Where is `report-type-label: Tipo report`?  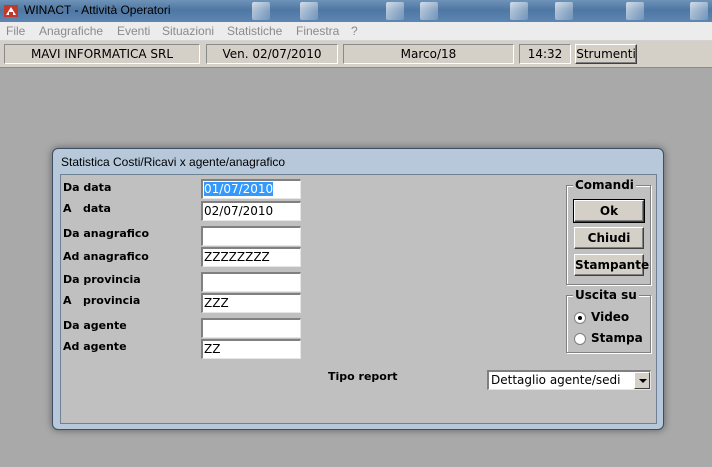 report-type-label: Tipo report is located at coordinates (363, 376).